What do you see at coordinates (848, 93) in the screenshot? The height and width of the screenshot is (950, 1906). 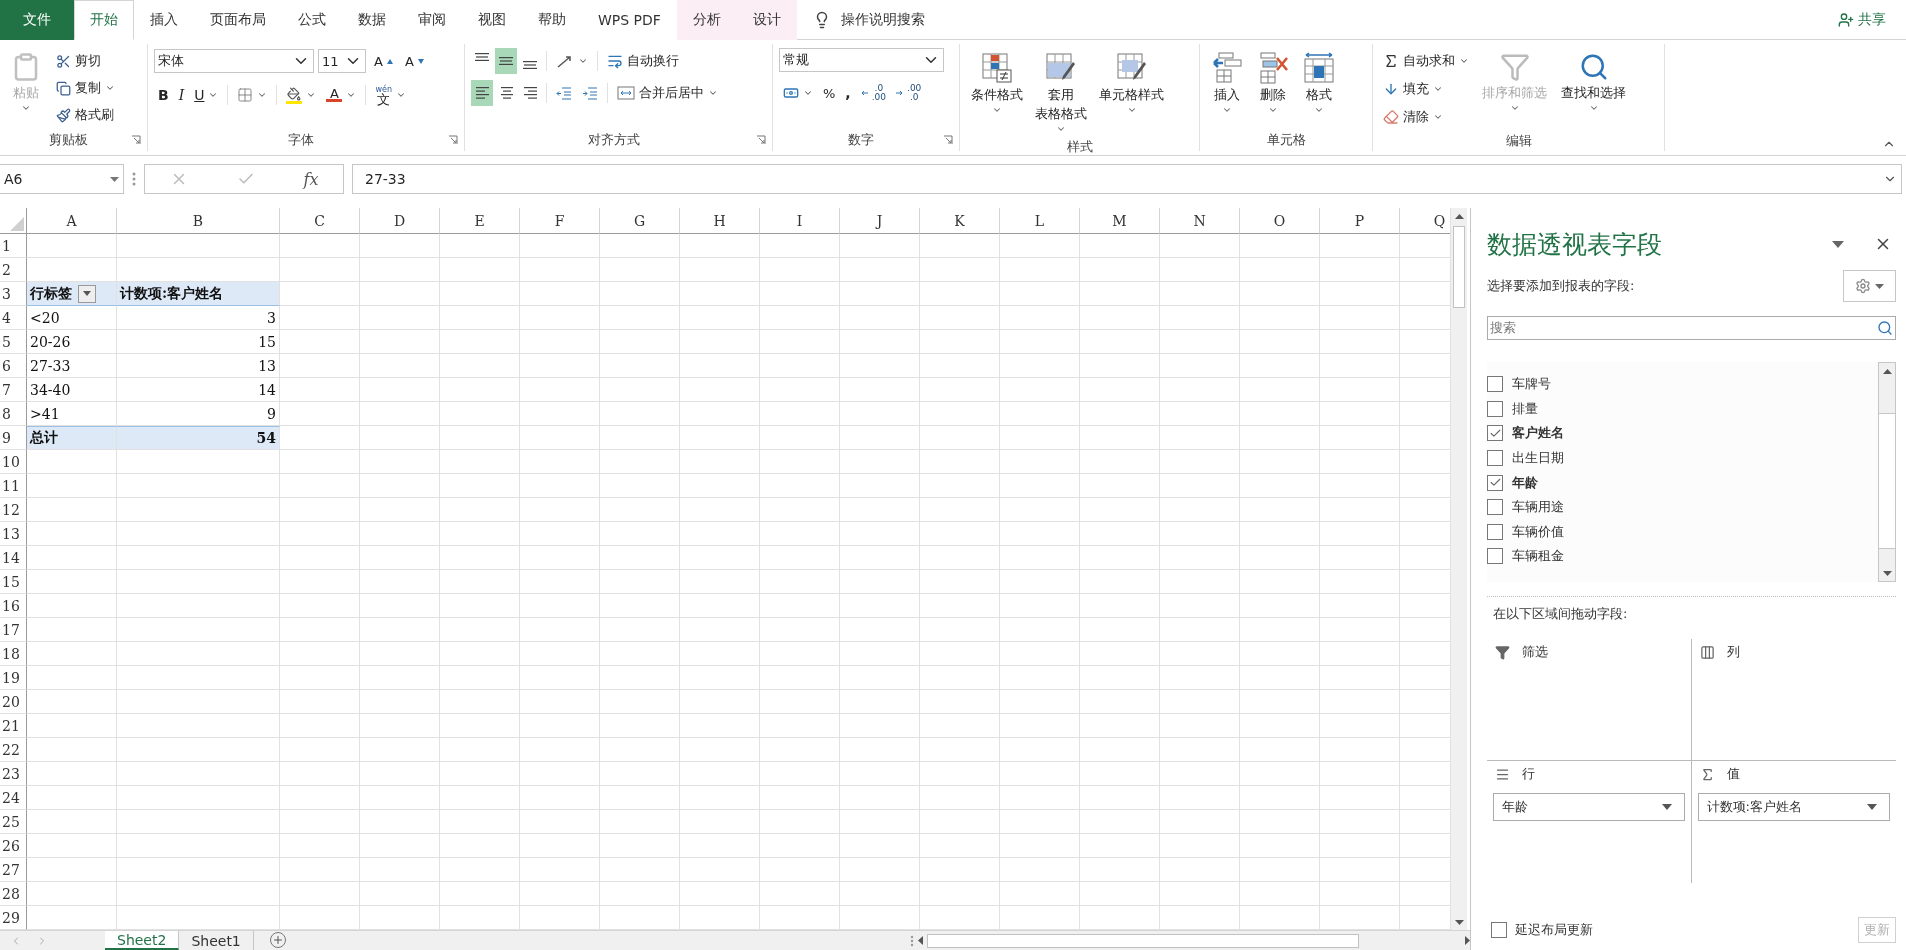 I see `comma-button: ,` at bounding box center [848, 93].